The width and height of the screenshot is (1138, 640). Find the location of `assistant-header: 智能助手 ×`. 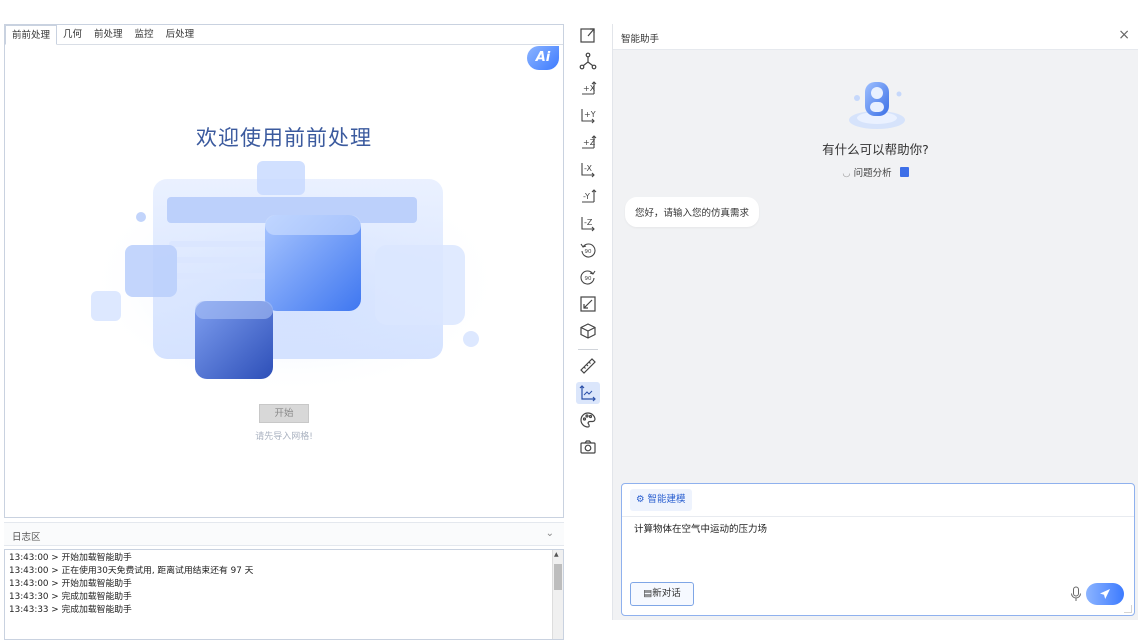

assistant-header: 智能助手 × is located at coordinates (875, 37).